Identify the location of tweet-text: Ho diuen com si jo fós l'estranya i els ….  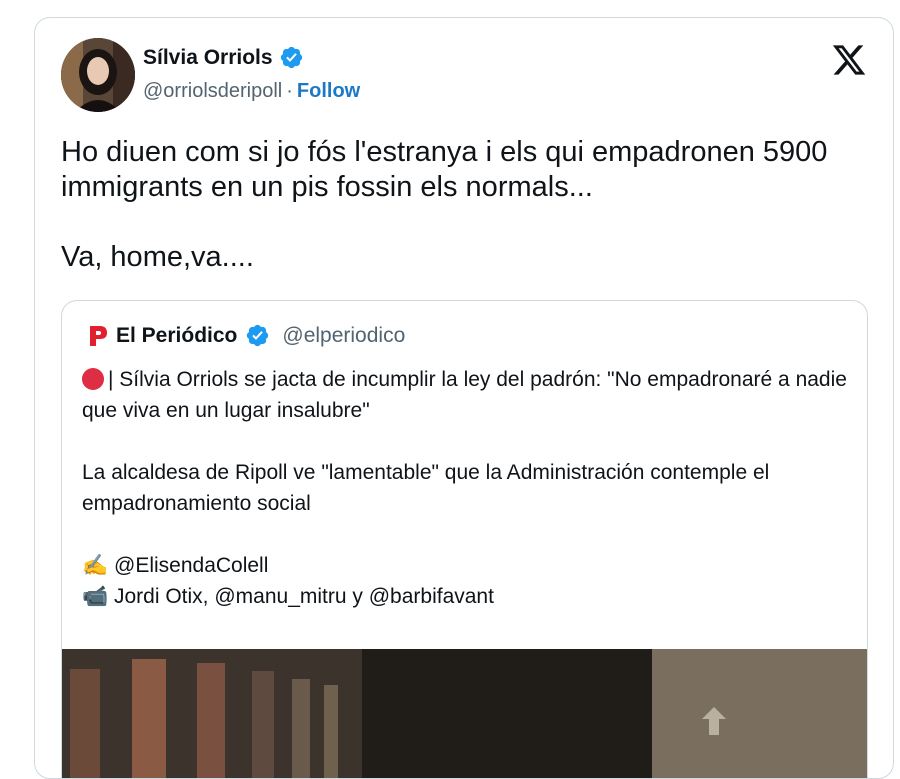
(444, 204).